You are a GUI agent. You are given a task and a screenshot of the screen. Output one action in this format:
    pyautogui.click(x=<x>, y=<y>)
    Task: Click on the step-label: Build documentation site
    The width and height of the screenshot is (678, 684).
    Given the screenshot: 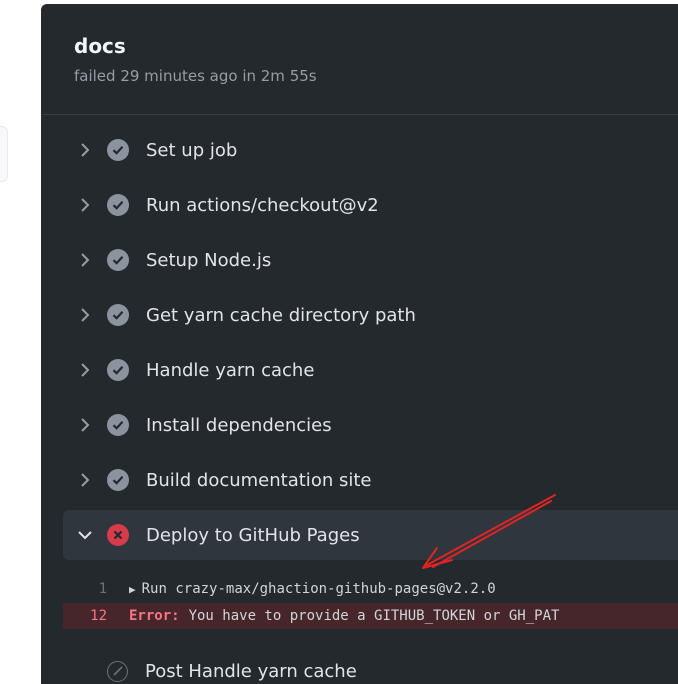 What is the action you would take?
    pyautogui.click(x=259, y=480)
    